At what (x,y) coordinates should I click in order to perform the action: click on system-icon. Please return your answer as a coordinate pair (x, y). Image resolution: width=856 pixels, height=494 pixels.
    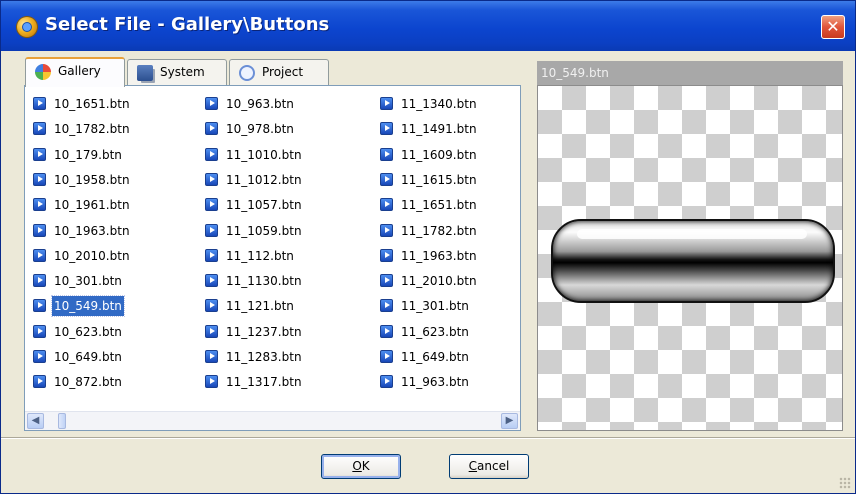
    Looking at the image, I should click on (145, 73).